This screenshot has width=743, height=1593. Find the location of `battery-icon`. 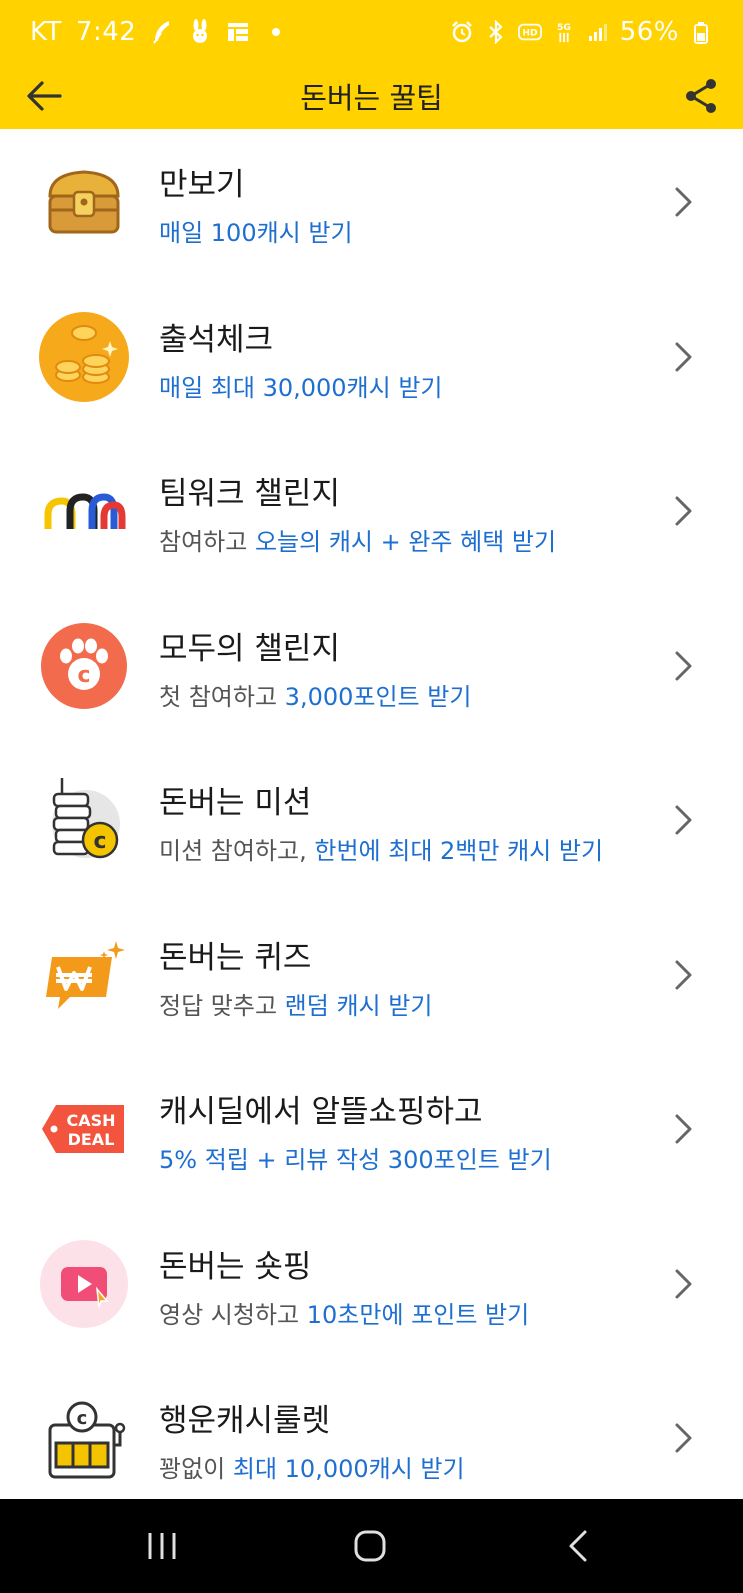

battery-icon is located at coordinates (701, 32).